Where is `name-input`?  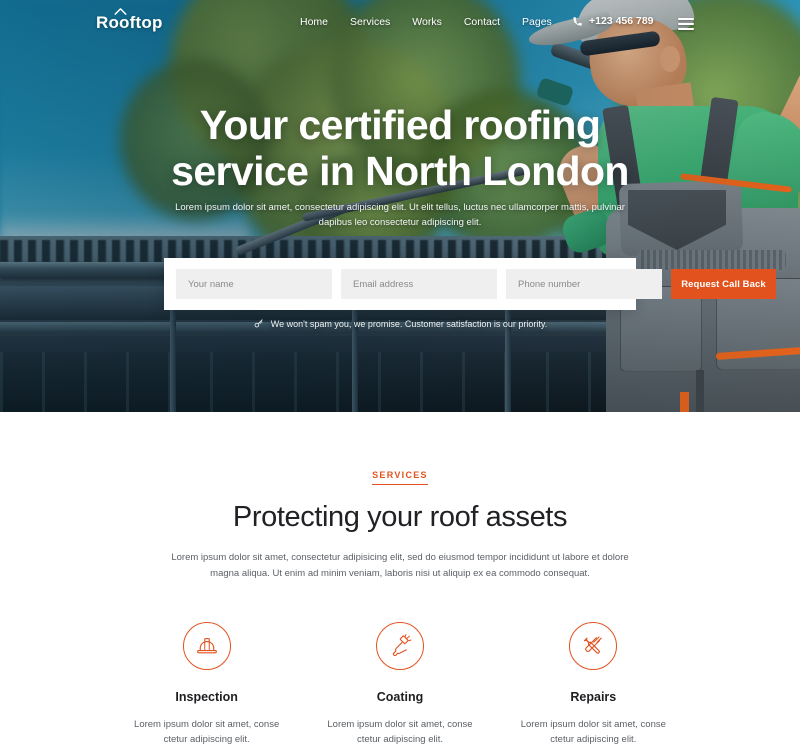 name-input is located at coordinates (254, 284).